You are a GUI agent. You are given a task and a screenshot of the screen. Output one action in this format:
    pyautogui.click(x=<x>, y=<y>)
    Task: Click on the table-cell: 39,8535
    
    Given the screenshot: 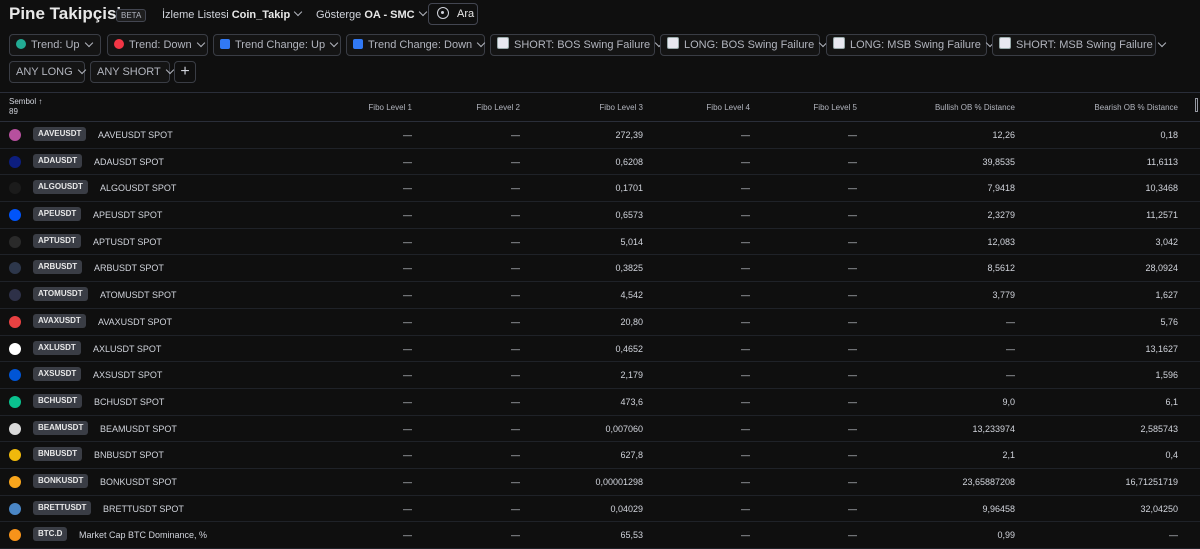 What is the action you would take?
    pyautogui.click(x=998, y=161)
    